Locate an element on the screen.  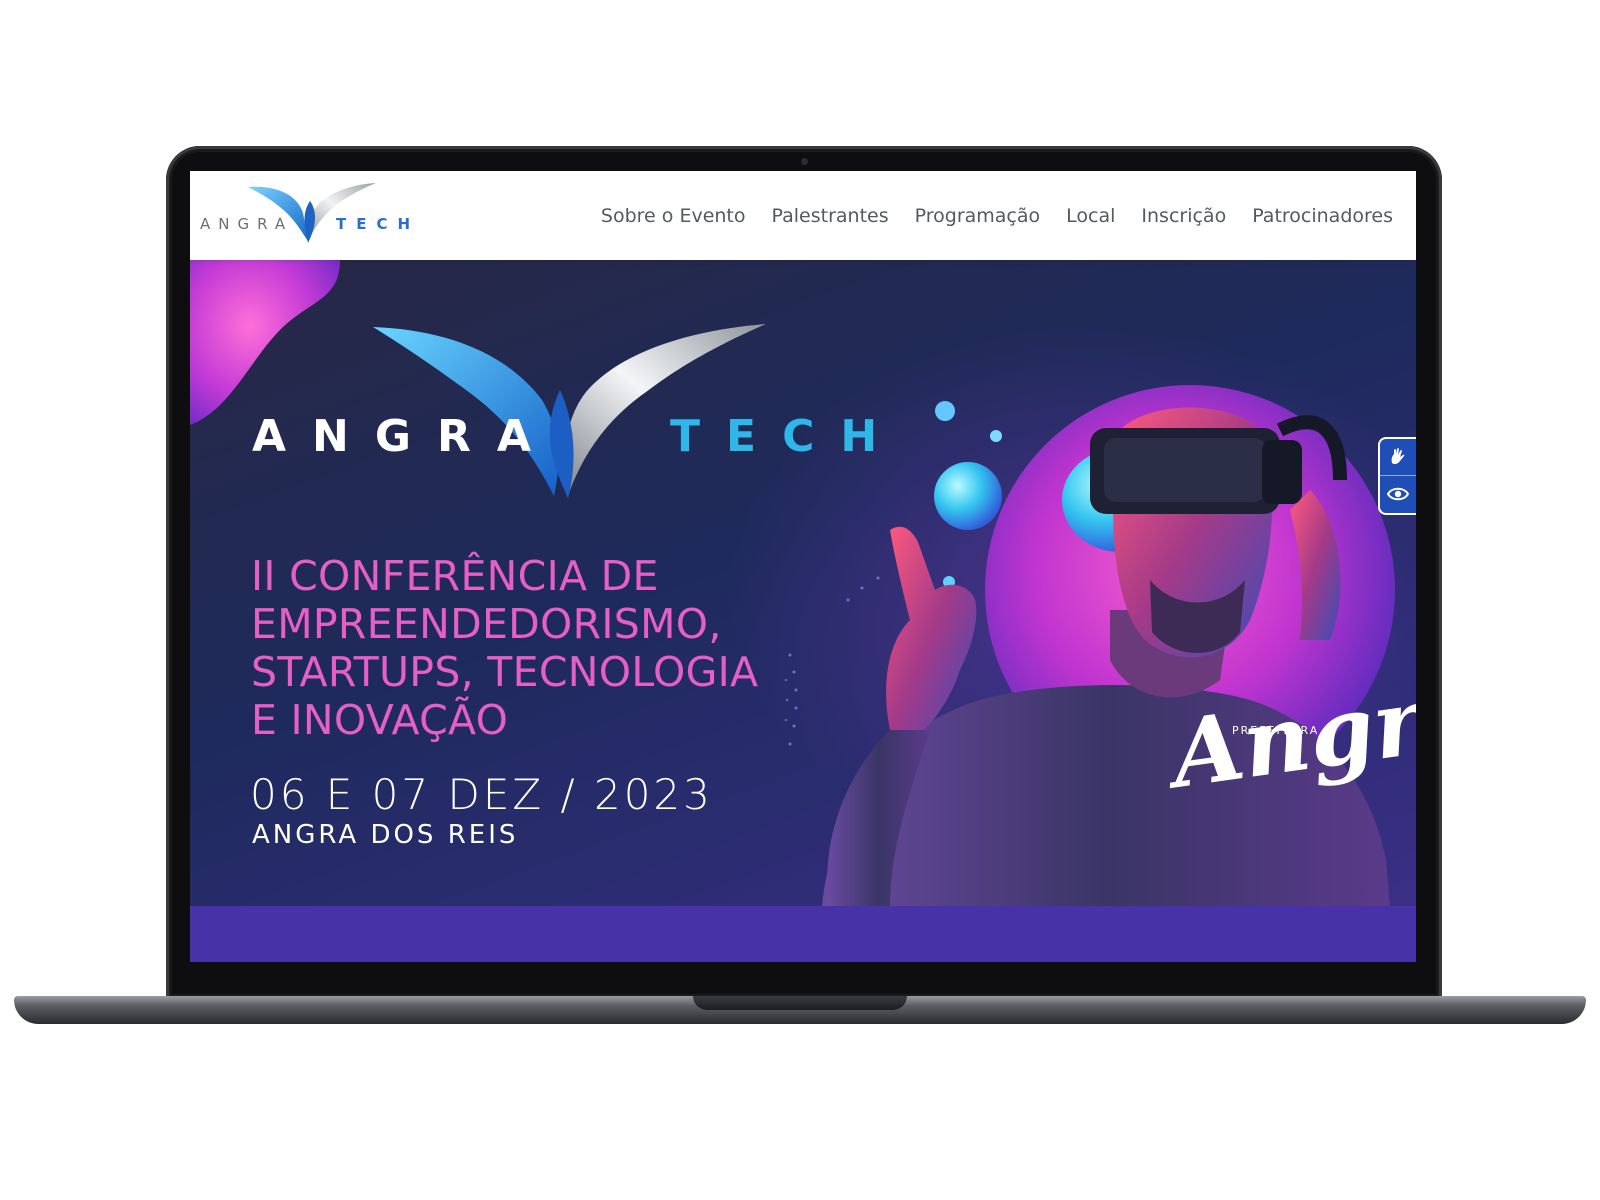
sign-language-icon is located at coordinates (1398, 456).